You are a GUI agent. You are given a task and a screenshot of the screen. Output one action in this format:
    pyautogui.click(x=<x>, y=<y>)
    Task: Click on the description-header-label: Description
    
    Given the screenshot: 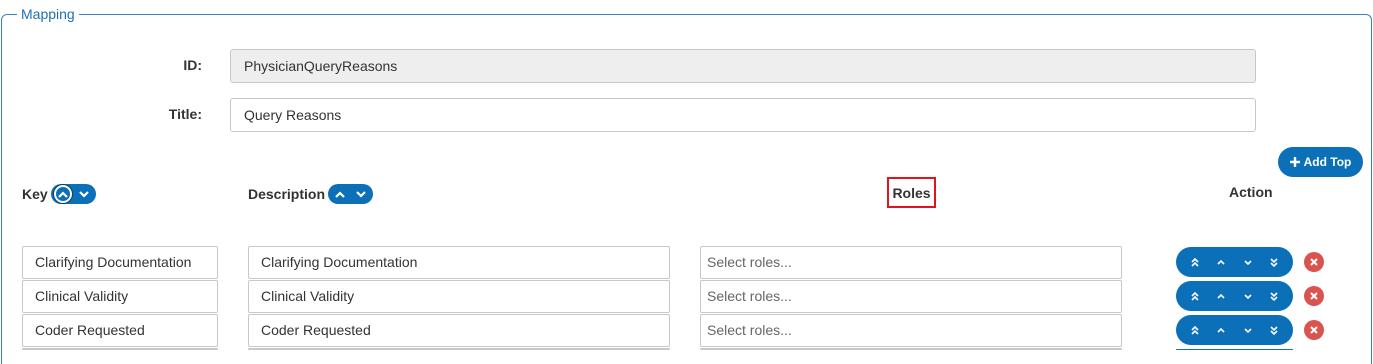 What is the action you would take?
    pyautogui.click(x=287, y=194)
    